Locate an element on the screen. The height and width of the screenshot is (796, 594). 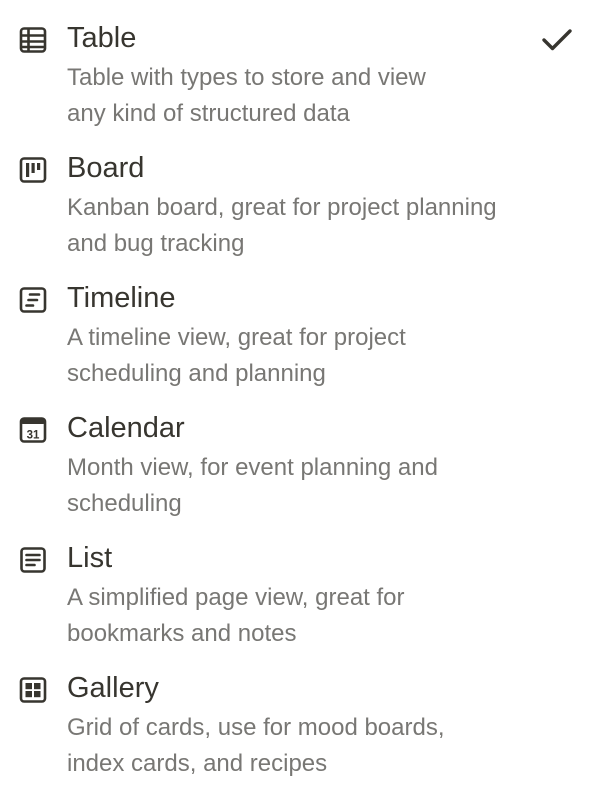
menu-item-title: Table is located at coordinates (102, 38).